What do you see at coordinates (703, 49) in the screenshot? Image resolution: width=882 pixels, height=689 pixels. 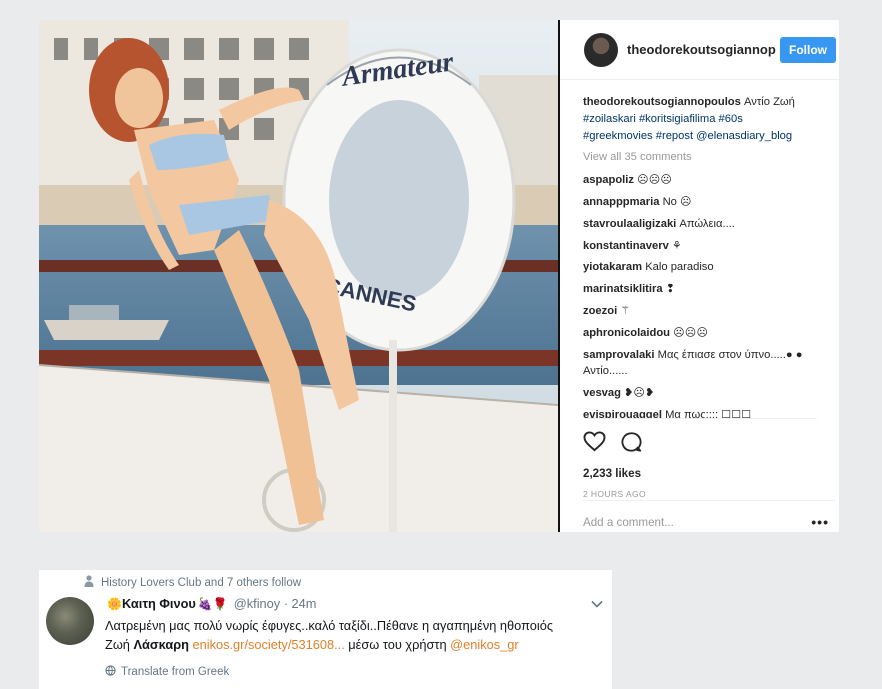 I see `post-author-username: theodorekoutsogiannop` at bounding box center [703, 49].